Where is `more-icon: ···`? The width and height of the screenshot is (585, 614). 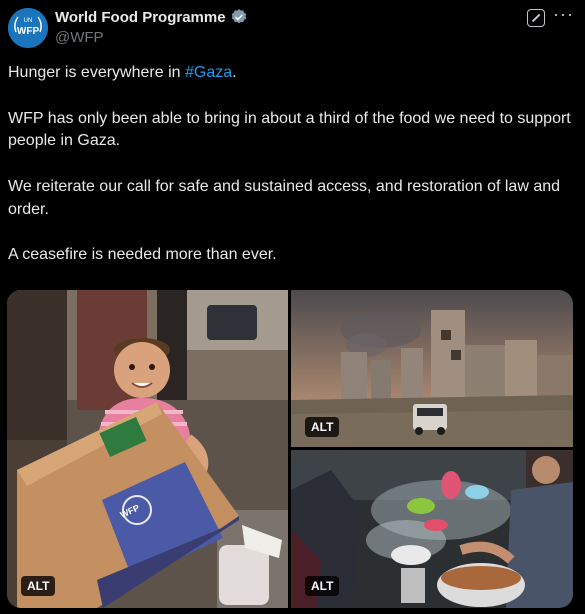
more-icon: ··· is located at coordinates (563, 14).